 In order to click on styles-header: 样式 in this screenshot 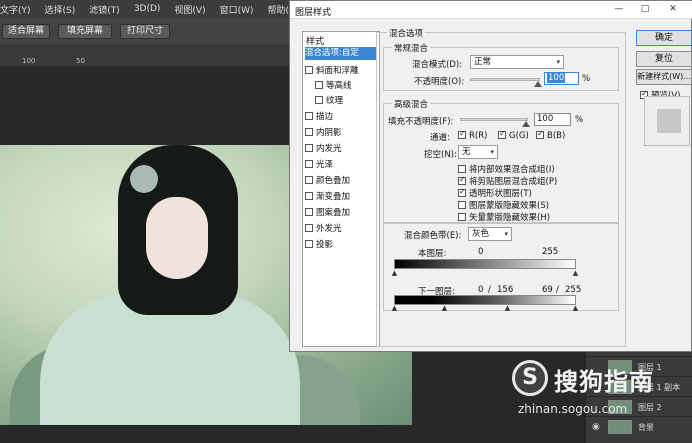, I will do `click(315, 40)`.